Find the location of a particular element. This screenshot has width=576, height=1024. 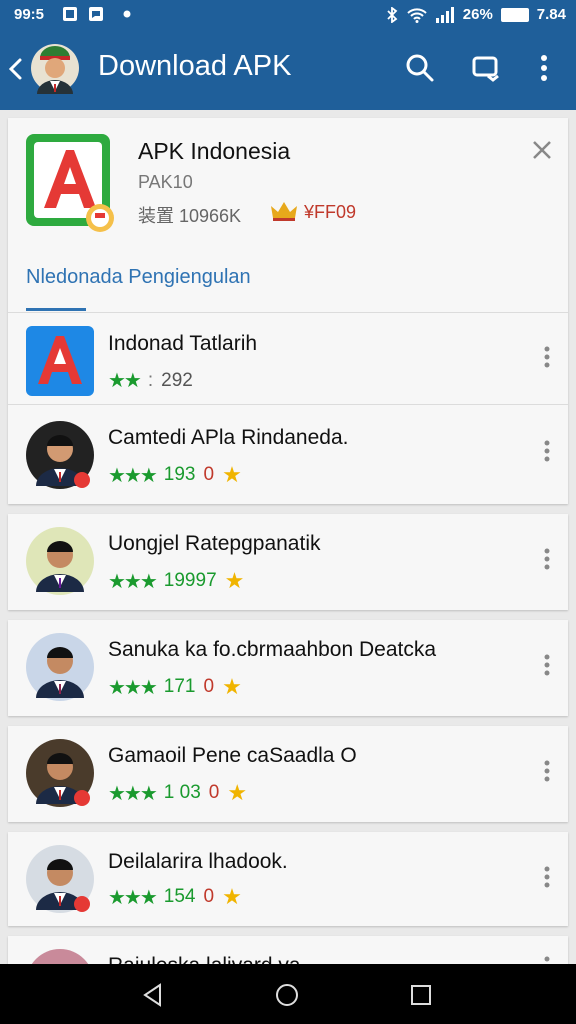

nav-home-icon is located at coordinates (287, 995).